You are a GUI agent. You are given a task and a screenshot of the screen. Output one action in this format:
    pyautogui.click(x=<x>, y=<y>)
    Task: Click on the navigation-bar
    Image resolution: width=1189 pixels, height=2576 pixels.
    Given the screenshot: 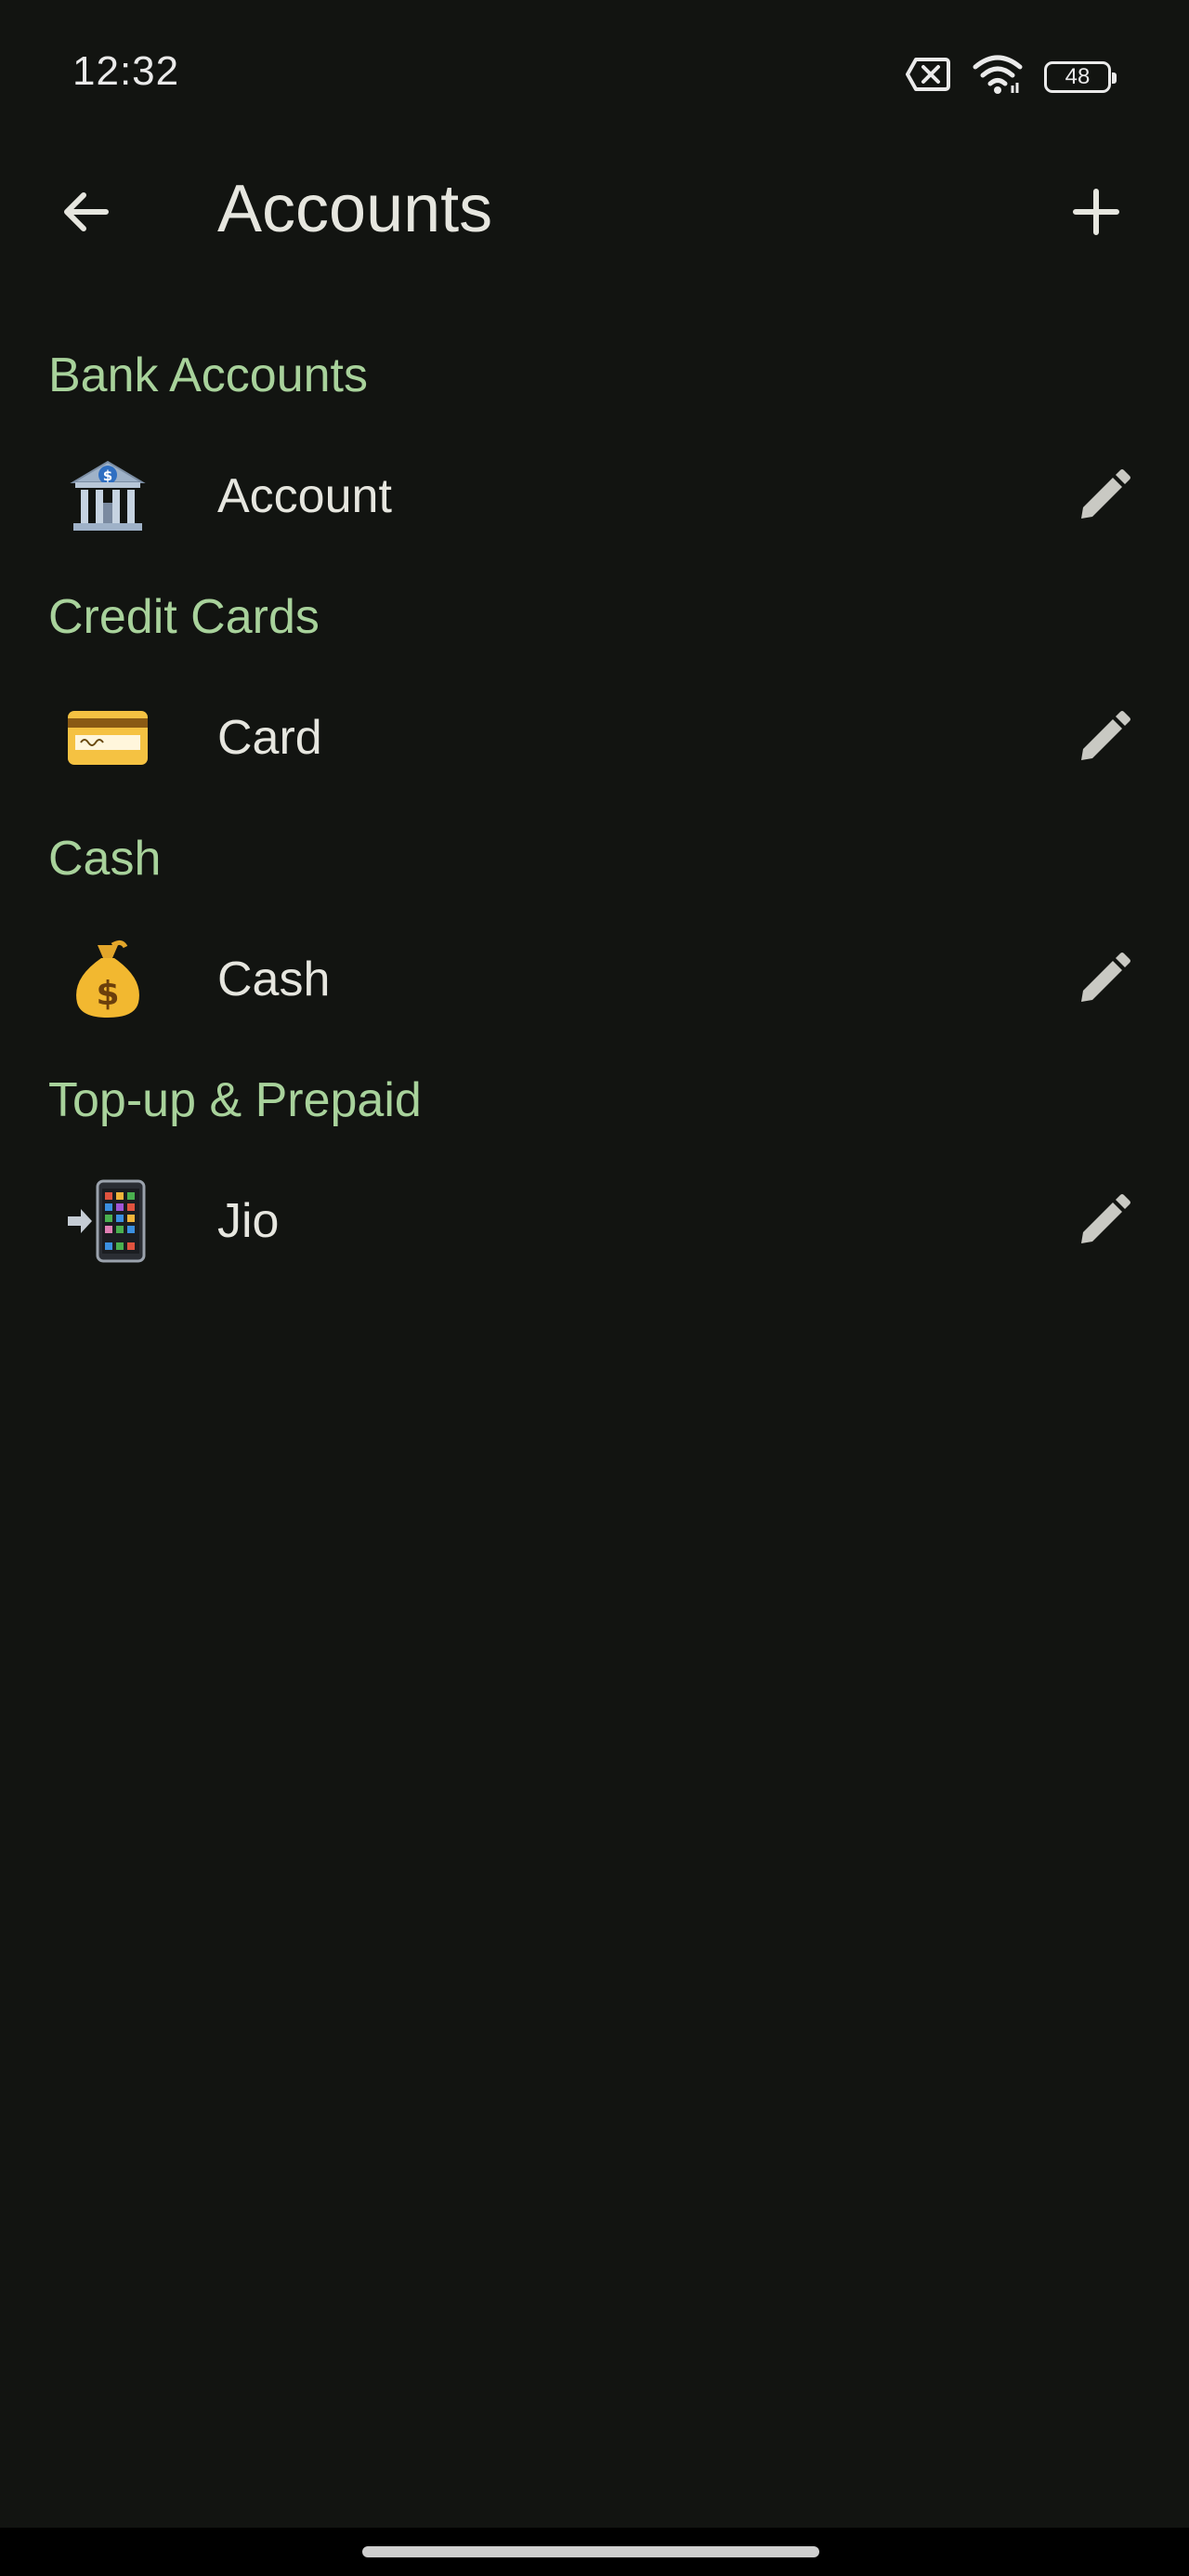 What is the action you would take?
    pyautogui.click(x=594, y=2552)
    